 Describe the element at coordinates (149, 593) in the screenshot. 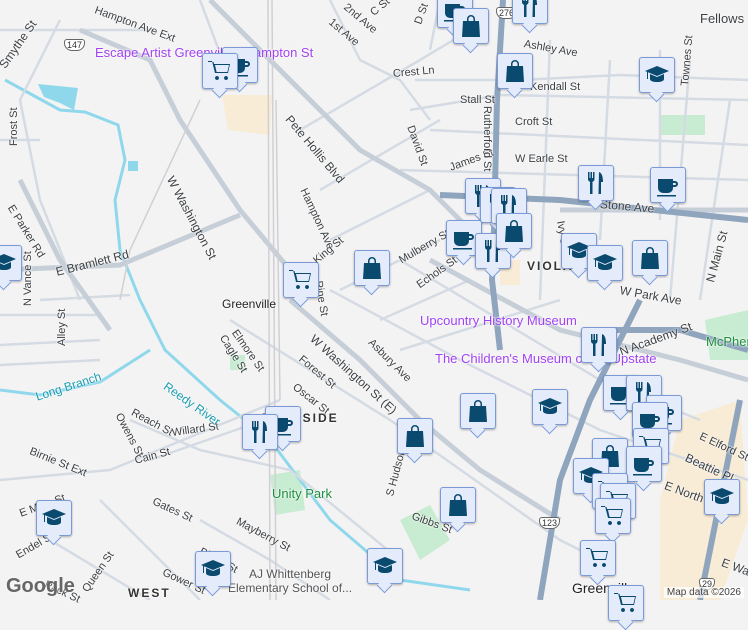

I see `area-label: WEST` at that location.